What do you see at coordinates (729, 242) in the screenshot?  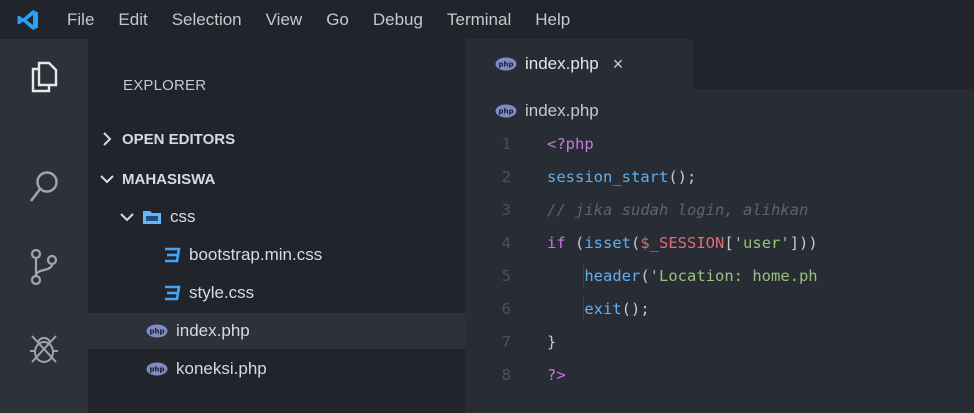 I see `code-token: [` at bounding box center [729, 242].